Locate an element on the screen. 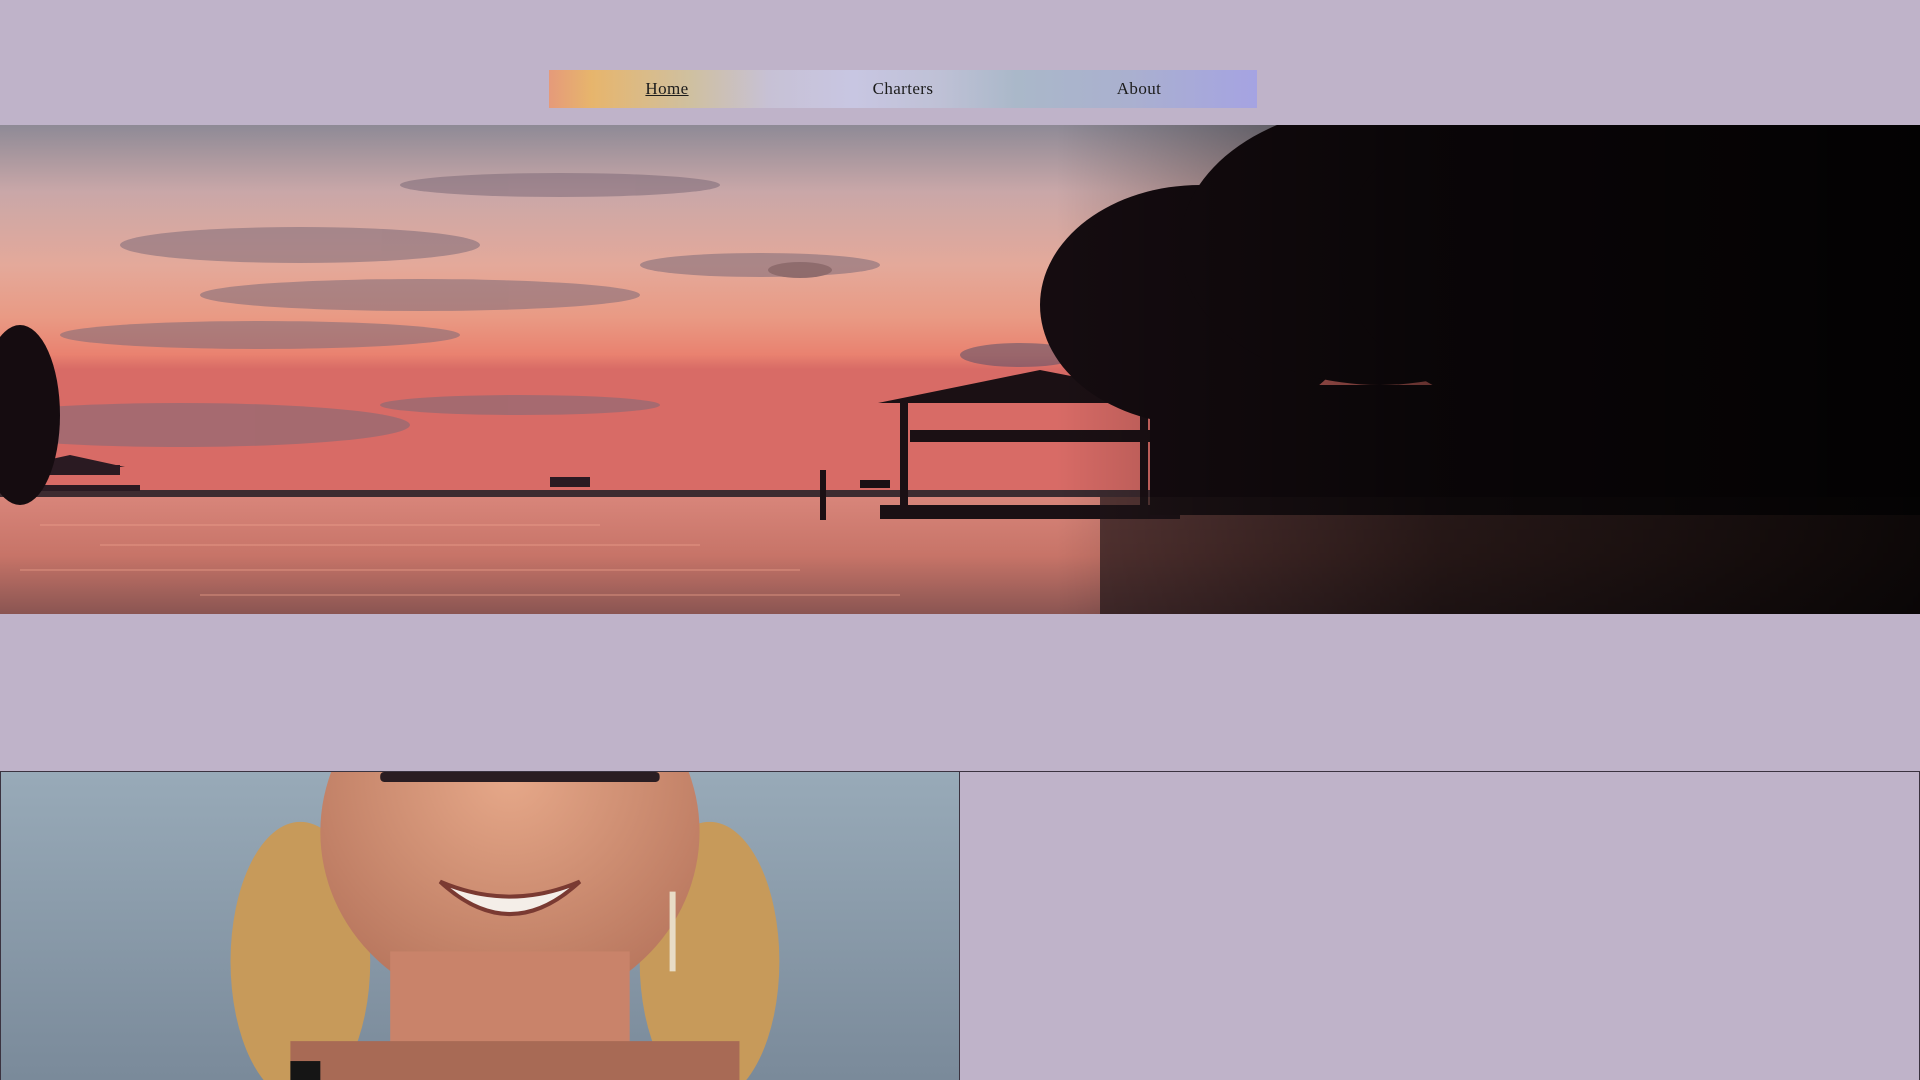  nav-about-label: About is located at coordinates (1139, 88).